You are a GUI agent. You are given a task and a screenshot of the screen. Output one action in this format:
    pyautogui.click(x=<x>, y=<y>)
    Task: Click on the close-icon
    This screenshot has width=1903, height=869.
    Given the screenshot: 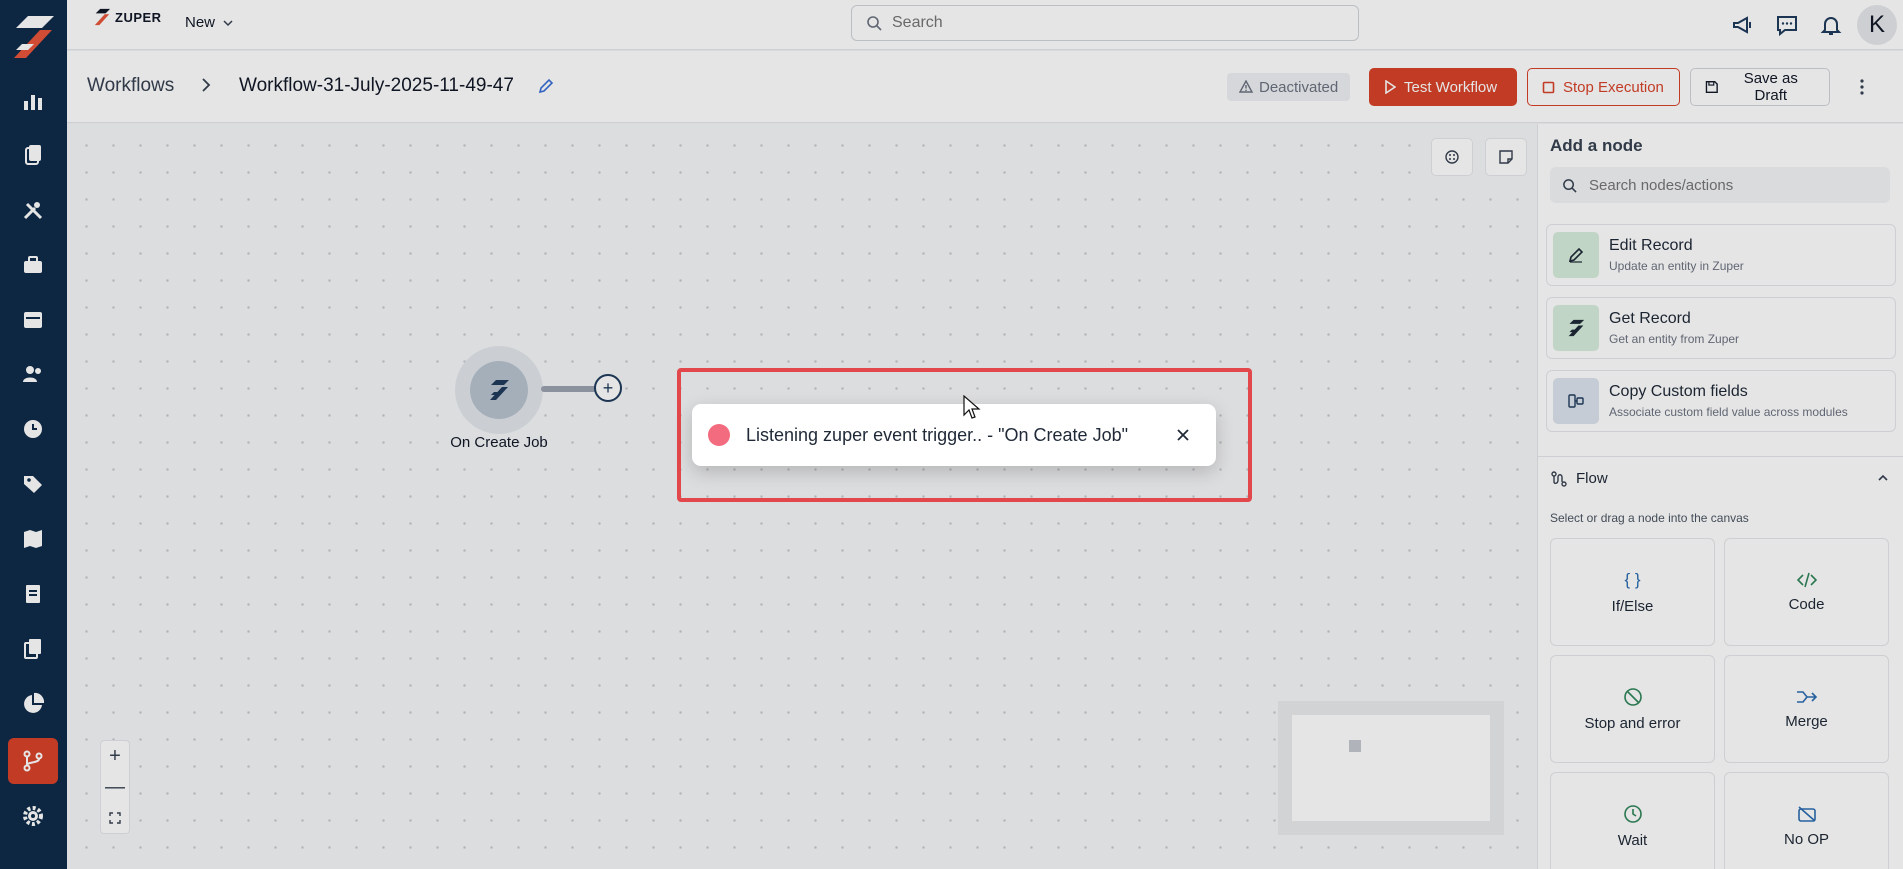 What is the action you would take?
    pyautogui.click(x=1183, y=435)
    